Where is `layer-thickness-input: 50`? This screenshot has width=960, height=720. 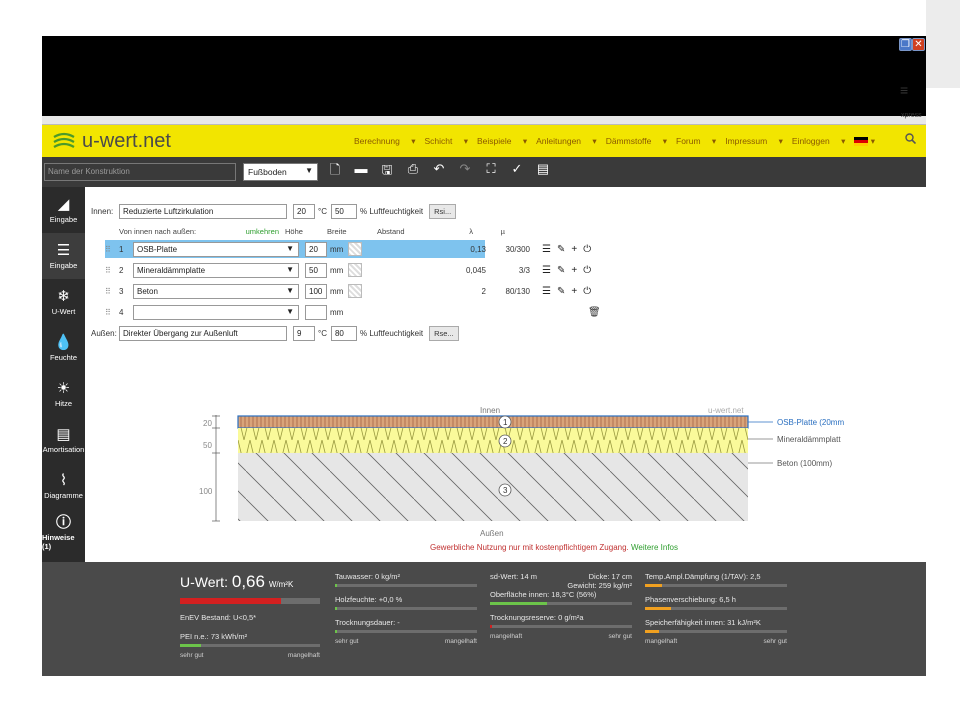
layer-thickness-input: 50 is located at coordinates (316, 270).